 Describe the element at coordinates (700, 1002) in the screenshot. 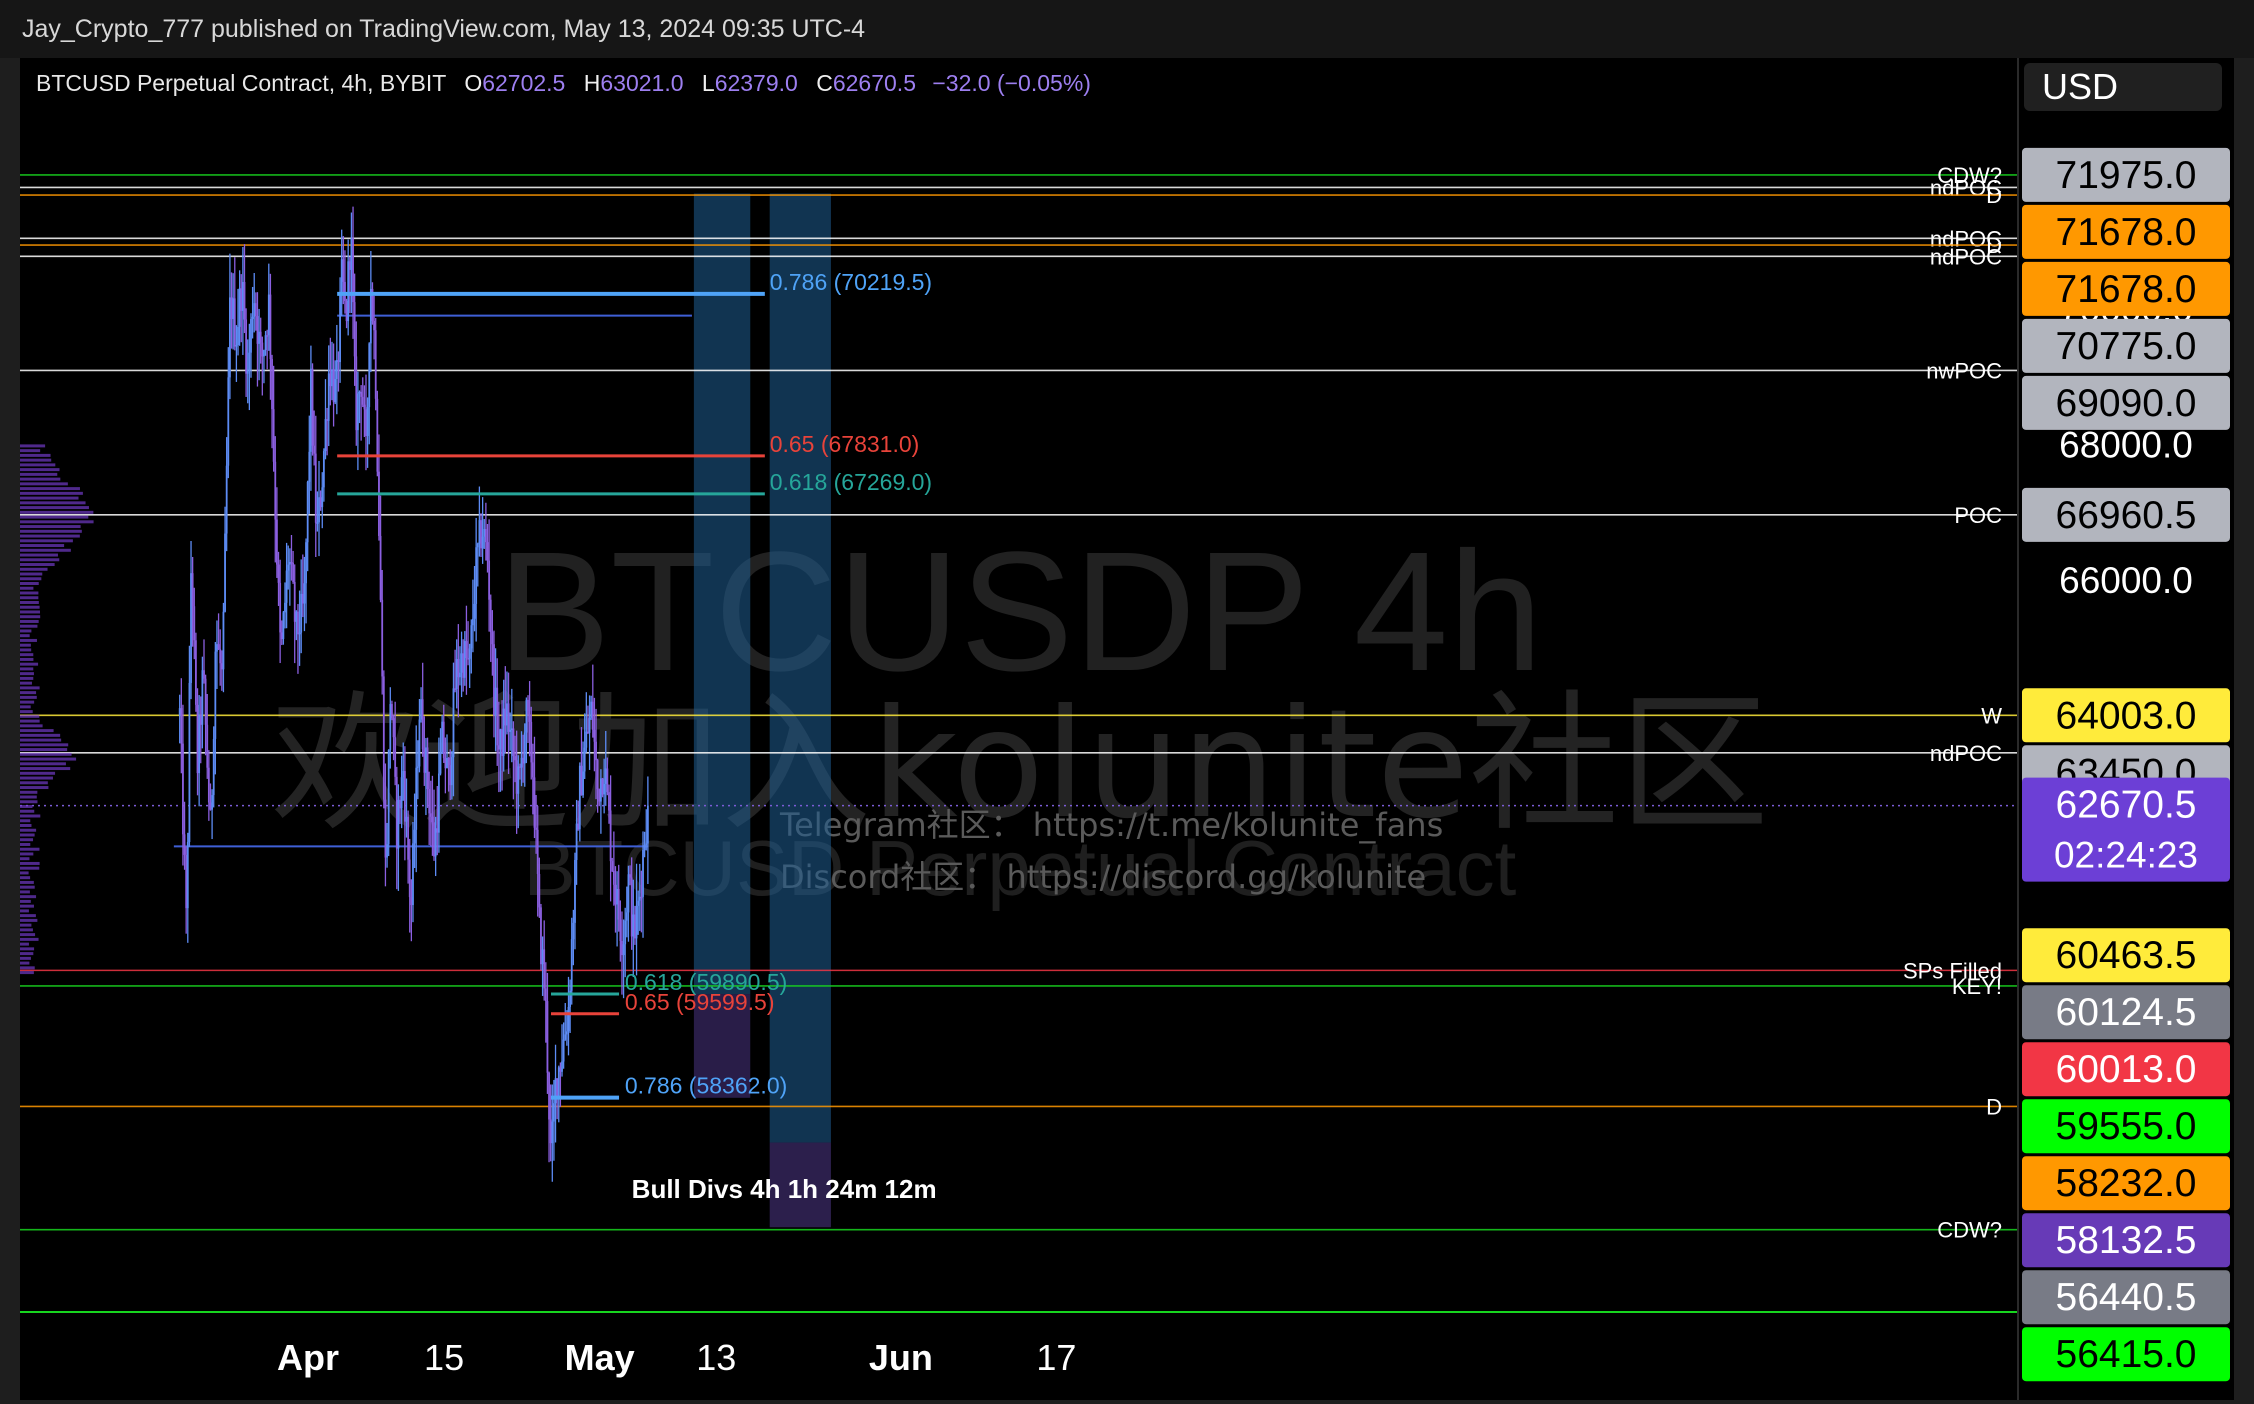

I see `fib-label: 0.65 (59599.5)` at that location.